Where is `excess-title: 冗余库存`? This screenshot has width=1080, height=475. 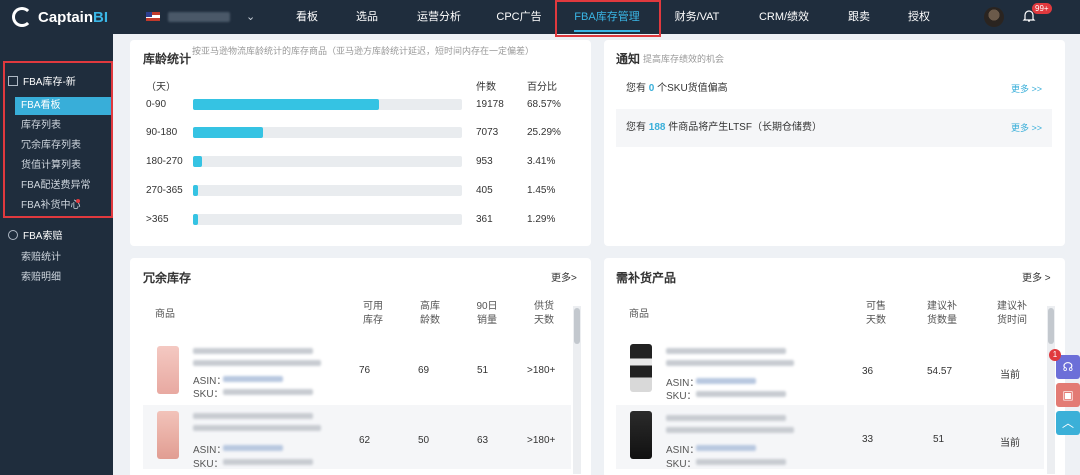 excess-title: 冗余库存 is located at coordinates (167, 278).